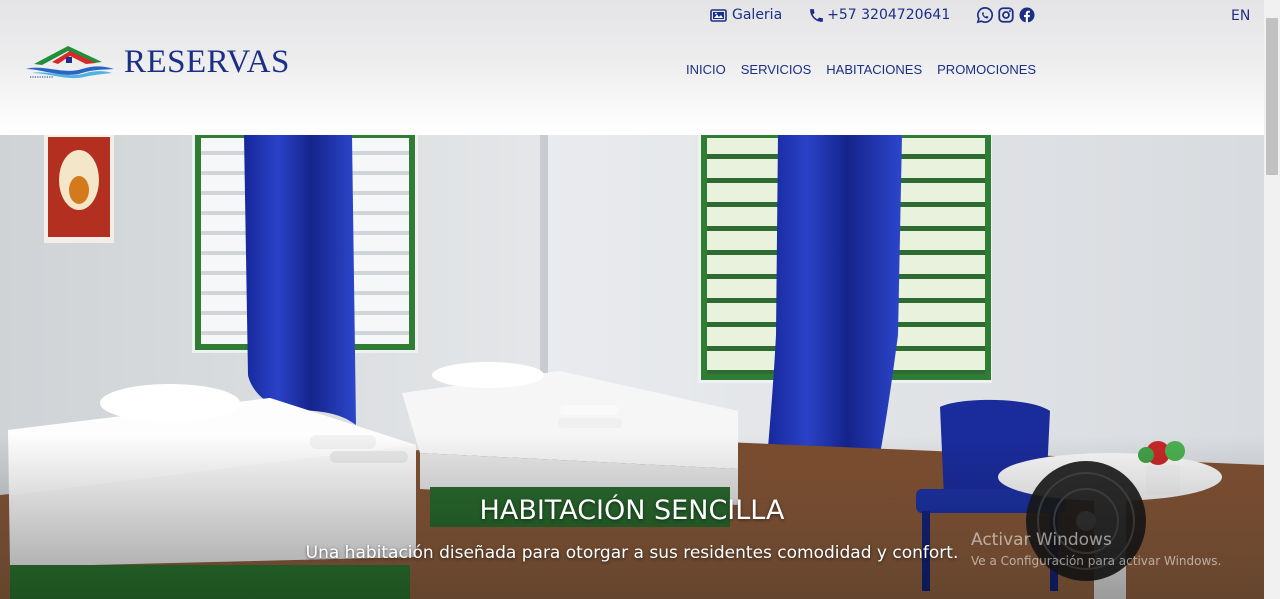 Image resolution: width=1280 pixels, height=599 pixels. What do you see at coordinates (1096, 561) in the screenshot?
I see `windows-activation-subtitle: Ve a Configuración para activar Windows.` at bounding box center [1096, 561].